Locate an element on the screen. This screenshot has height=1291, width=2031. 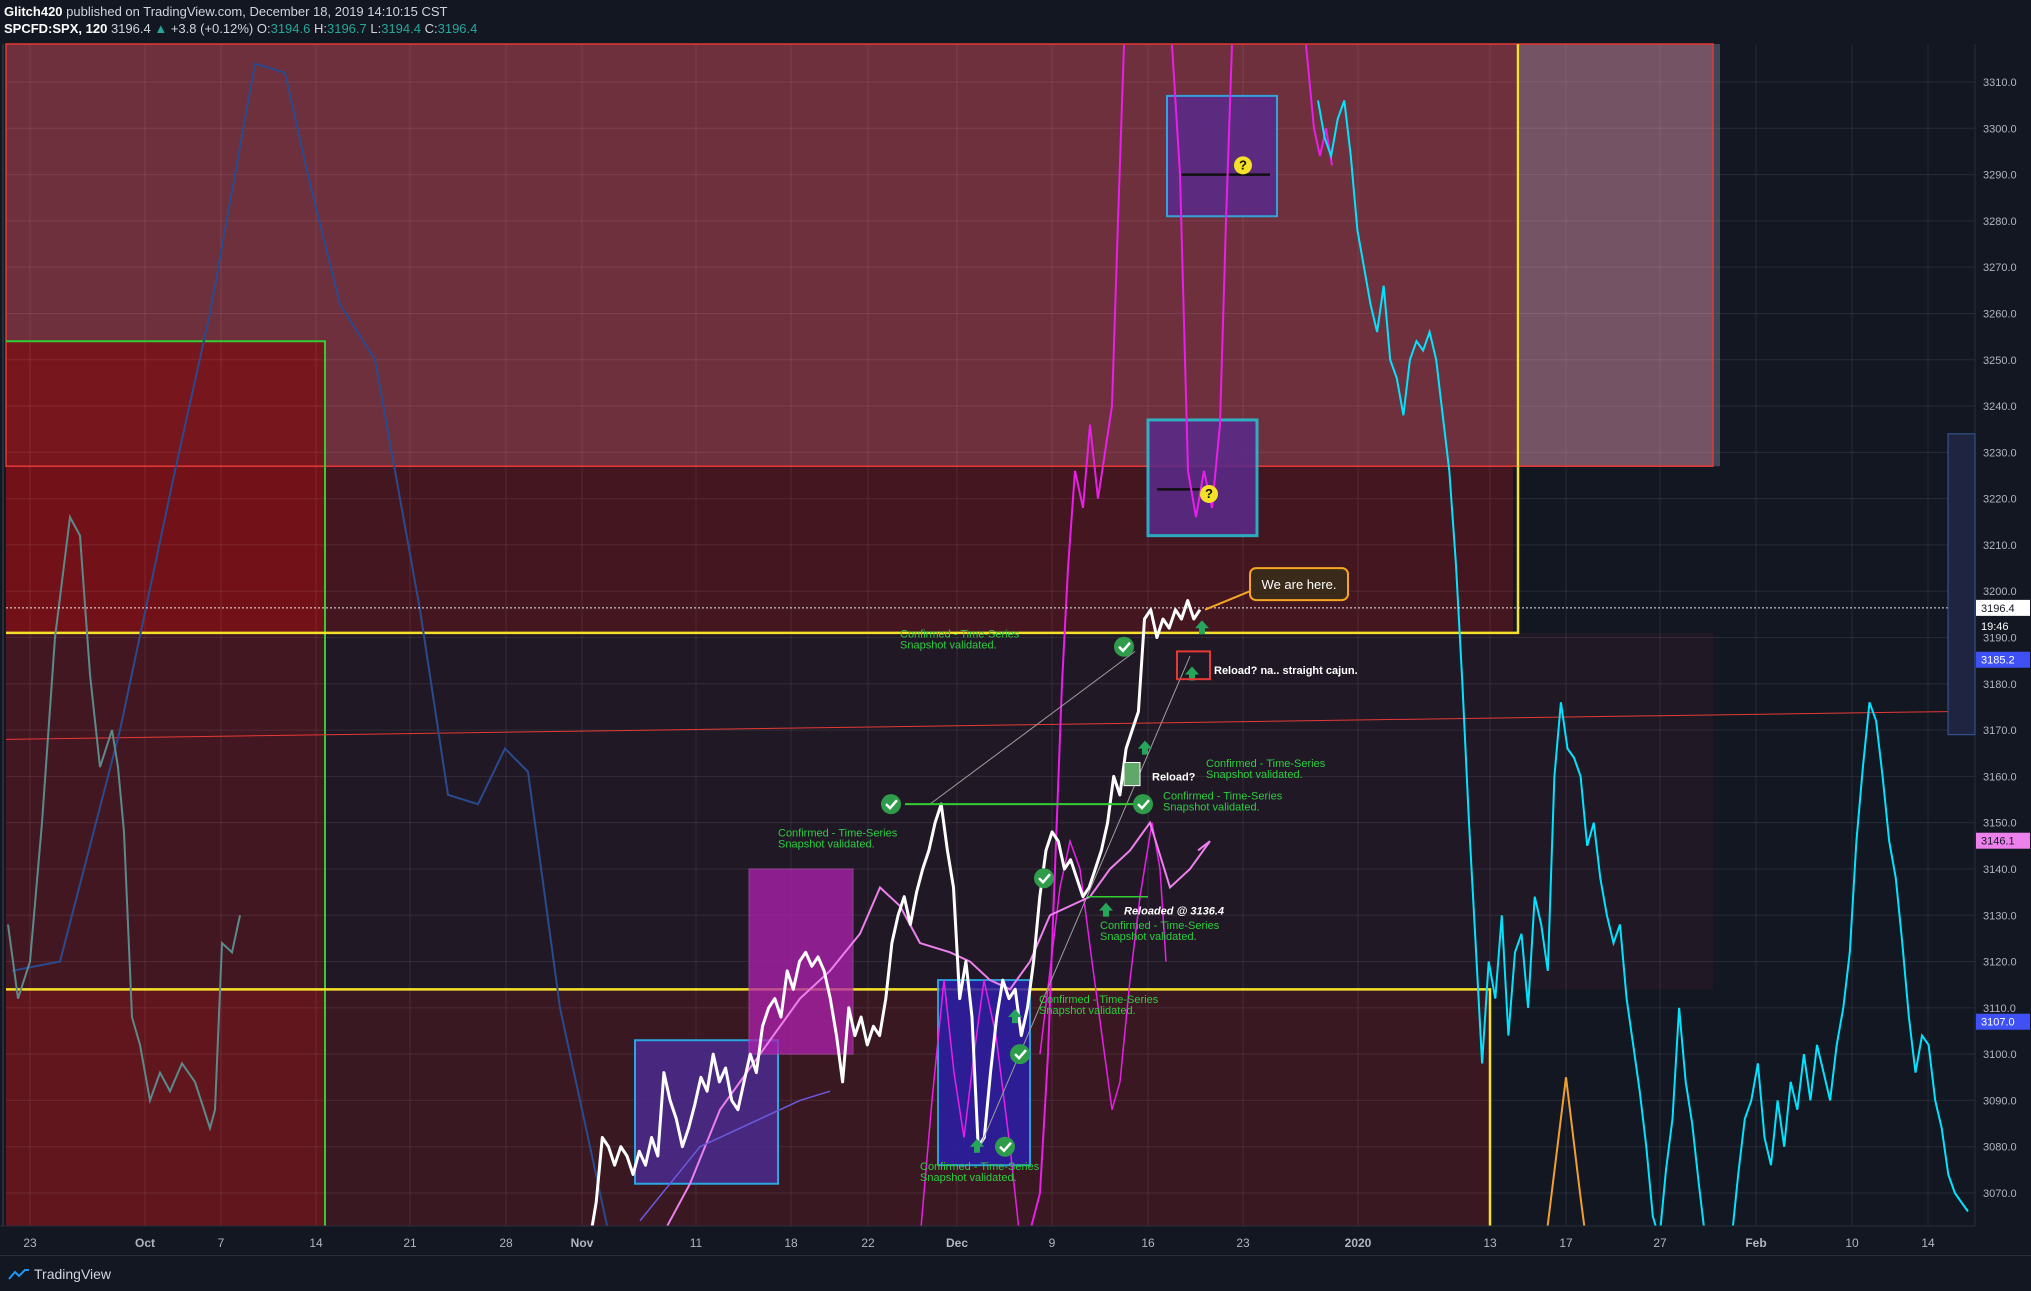
price-tick-18: 3130.0 is located at coordinates (2000, 916).